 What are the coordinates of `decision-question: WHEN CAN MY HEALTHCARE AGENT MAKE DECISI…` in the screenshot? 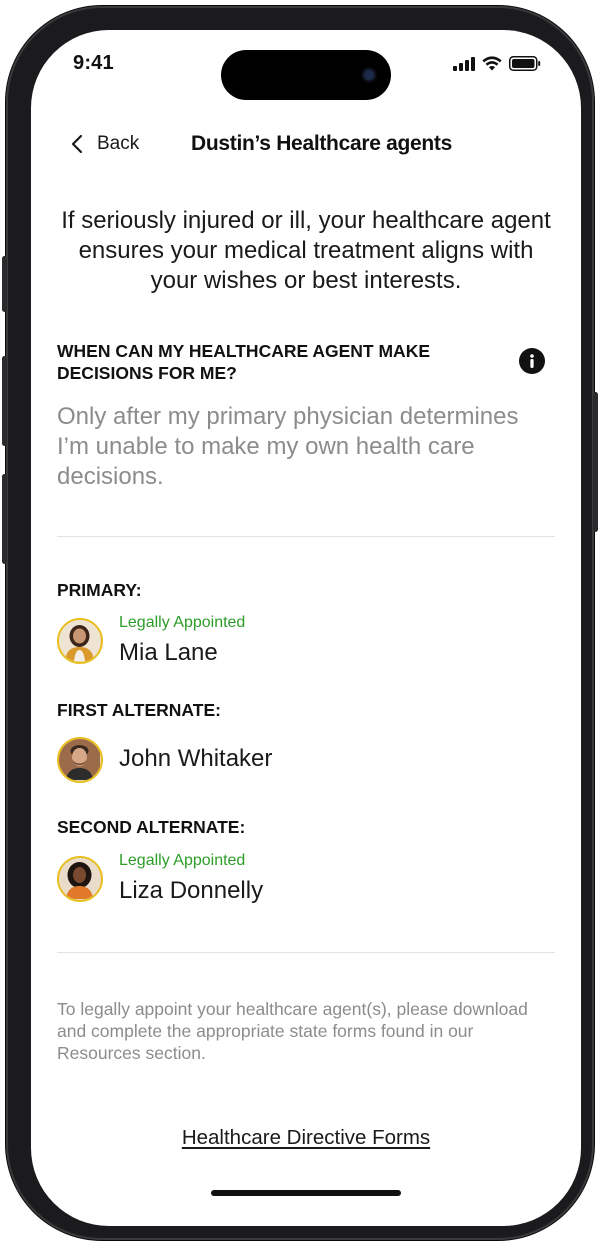 It's located at (244, 362).